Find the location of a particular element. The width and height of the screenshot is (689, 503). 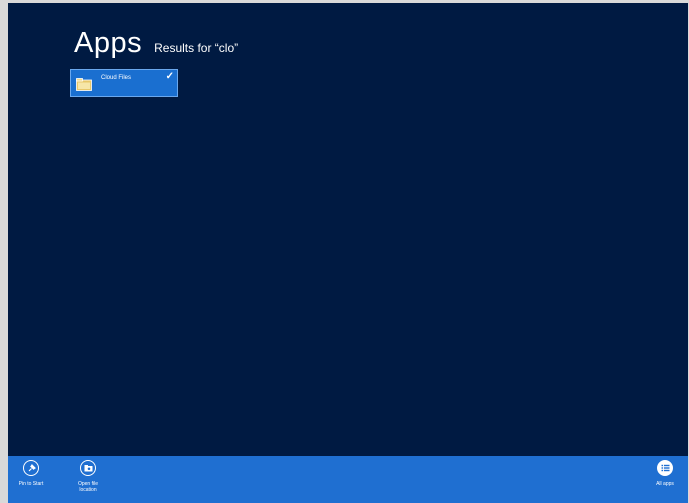

pin-icon is located at coordinates (31, 468).